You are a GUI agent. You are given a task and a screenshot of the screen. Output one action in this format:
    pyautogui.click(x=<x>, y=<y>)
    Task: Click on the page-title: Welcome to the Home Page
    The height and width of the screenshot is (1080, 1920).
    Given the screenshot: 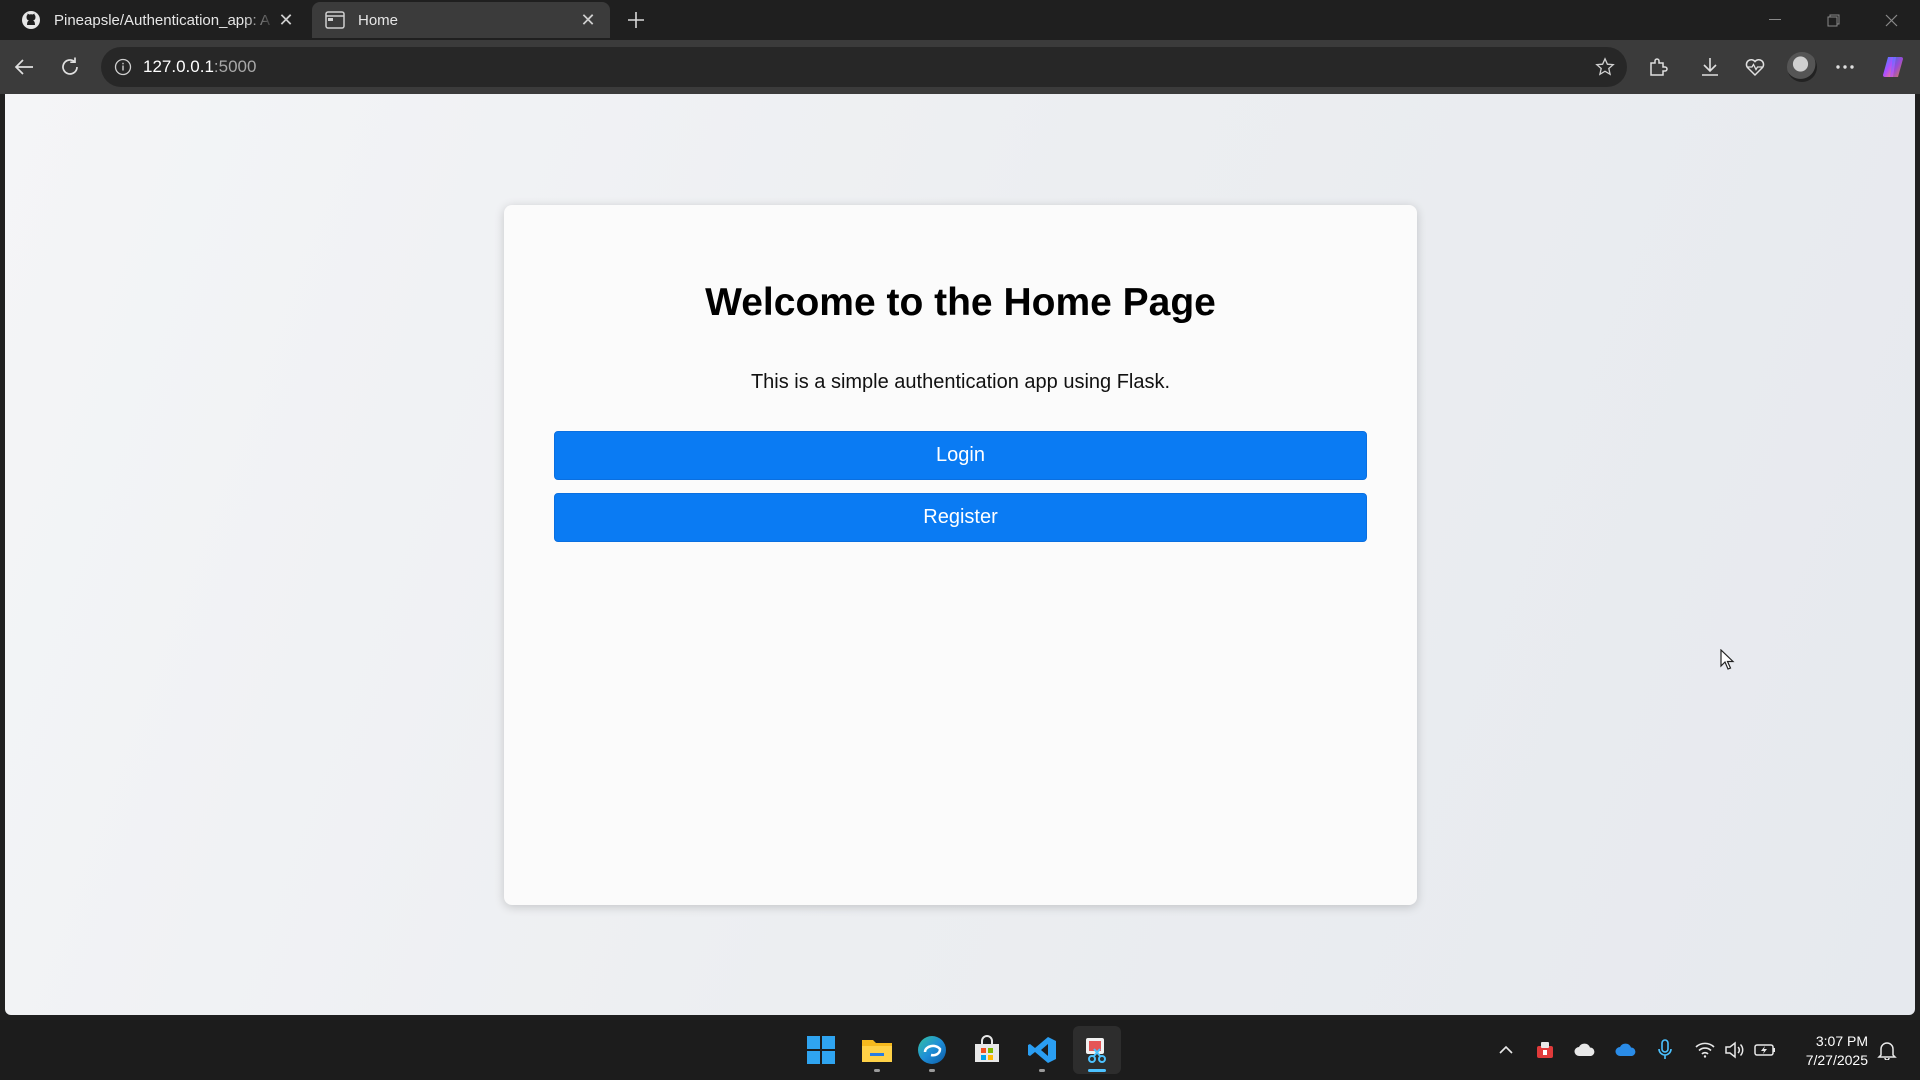 What is the action you would take?
    pyautogui.click(x=960, y=302)
    